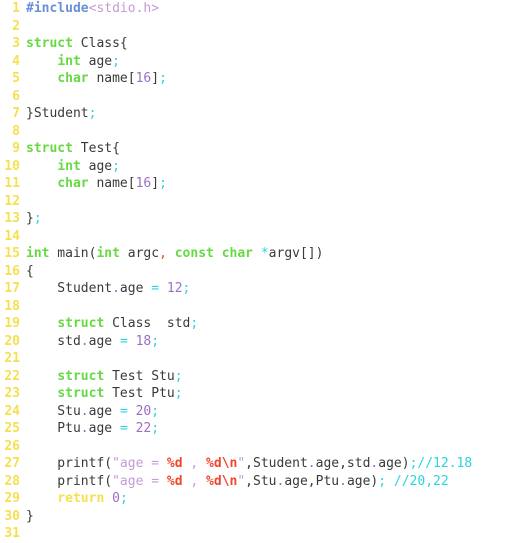 The image size is (505, 543). What do you see at coordinates (12, 183) in the screenshot?
I see `line-number: 11` at bounding box center [12, 183].